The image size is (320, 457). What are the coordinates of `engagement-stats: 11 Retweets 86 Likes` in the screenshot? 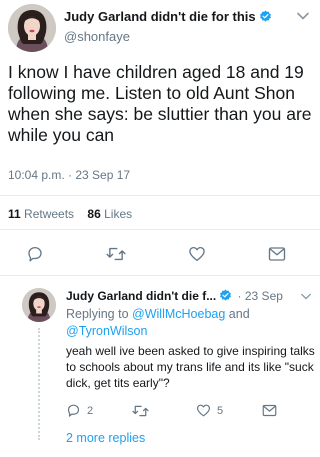 It's located at (75, 214).